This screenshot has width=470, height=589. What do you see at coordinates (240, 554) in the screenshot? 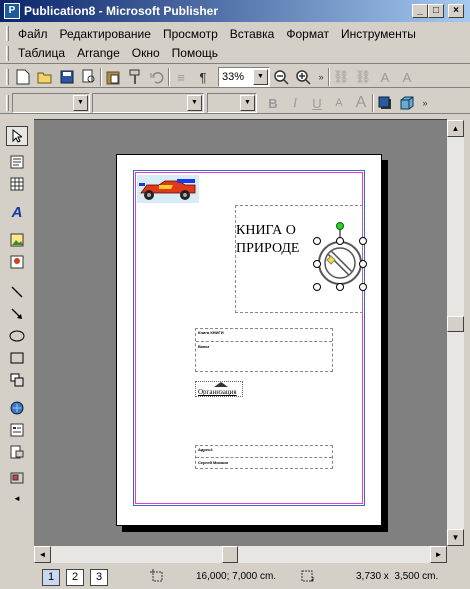
I see `horizontal-scrollbar: ◄ ►` at bounding box center [240, 554].